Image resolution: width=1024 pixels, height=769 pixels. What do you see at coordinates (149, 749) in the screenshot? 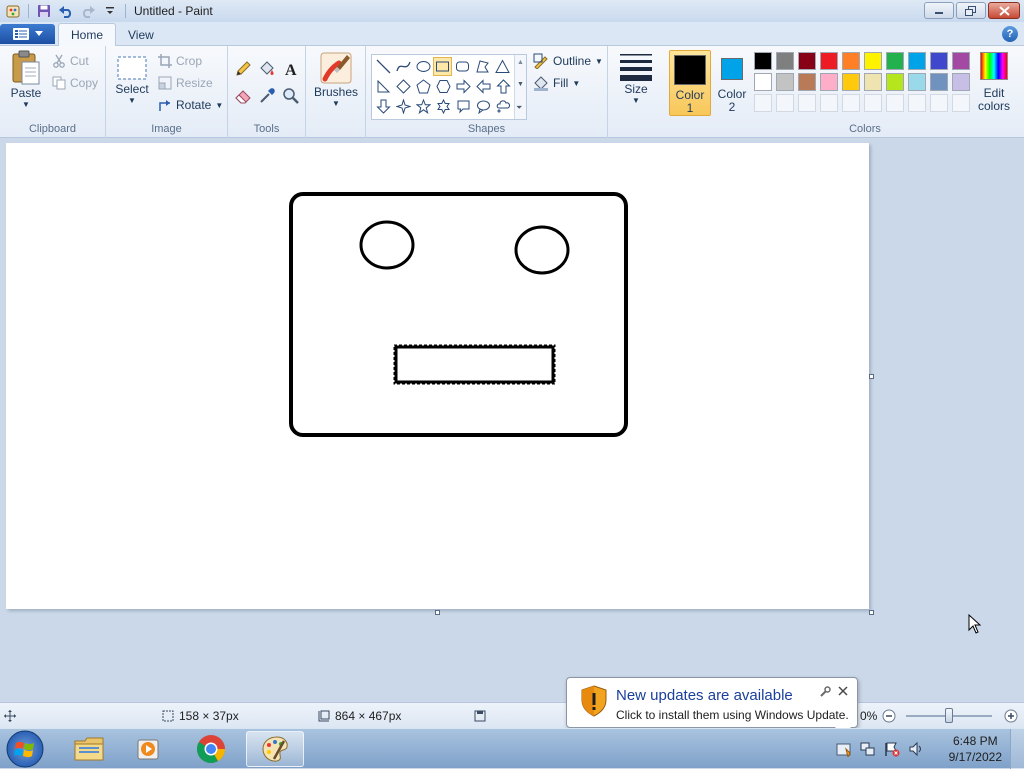
I see `taskbar-media-player` at bounding box center [149, 749].